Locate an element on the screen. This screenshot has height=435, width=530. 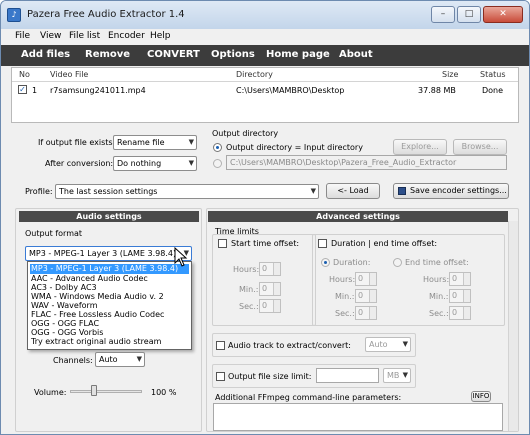
end-min-spinner: 0 is located at coordinates (460, 296).